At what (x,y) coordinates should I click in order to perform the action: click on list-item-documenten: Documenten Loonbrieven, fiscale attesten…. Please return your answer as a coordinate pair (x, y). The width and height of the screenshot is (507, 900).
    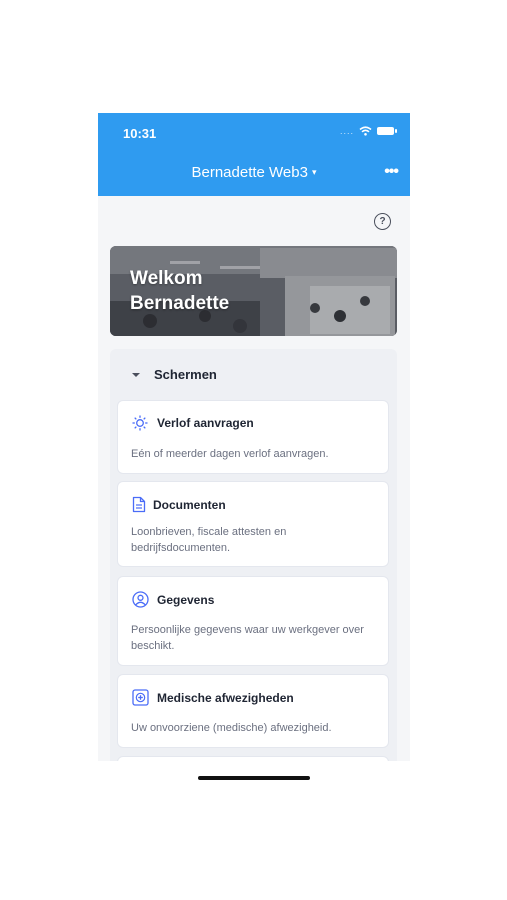
    Looking at the image, I should click on (253, 524).